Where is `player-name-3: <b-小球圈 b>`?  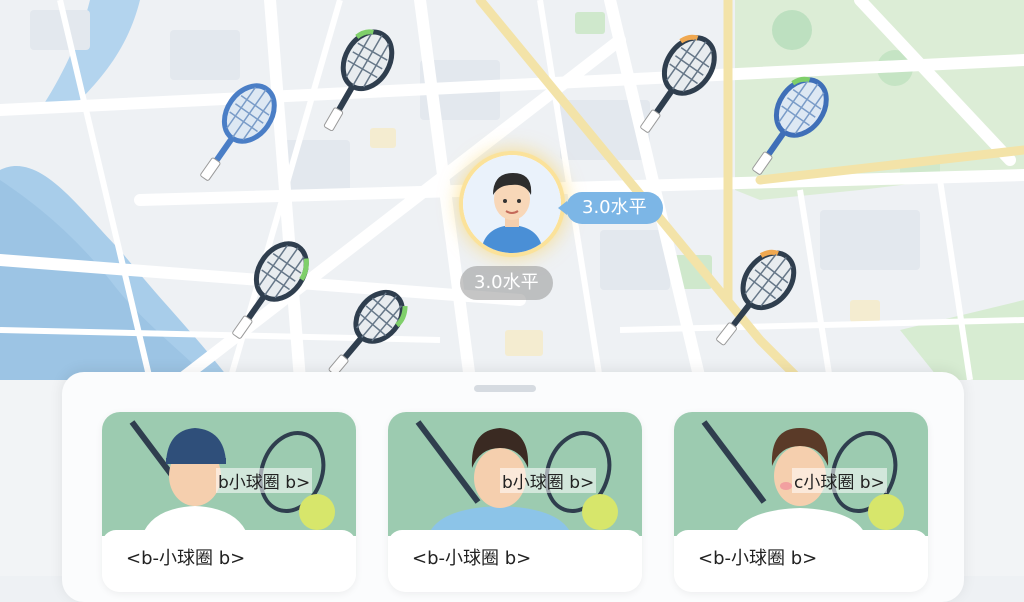
player-name-3: <b-小球圈 b> is located at coordinates (758, 558).